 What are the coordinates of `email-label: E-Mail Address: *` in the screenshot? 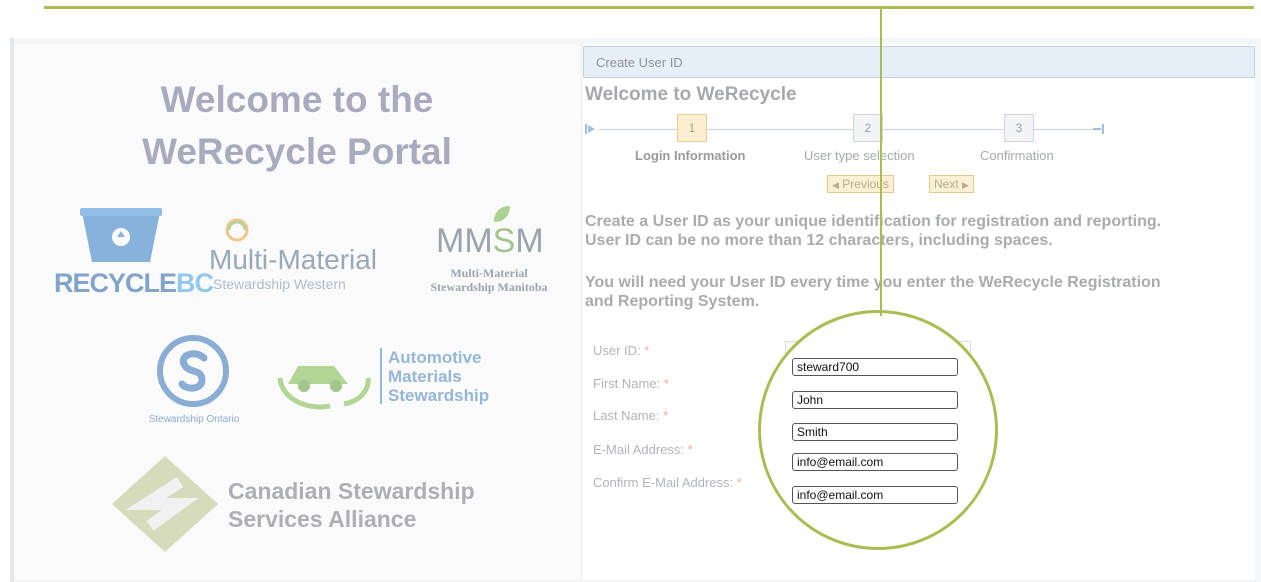 It's located at (643, 449).